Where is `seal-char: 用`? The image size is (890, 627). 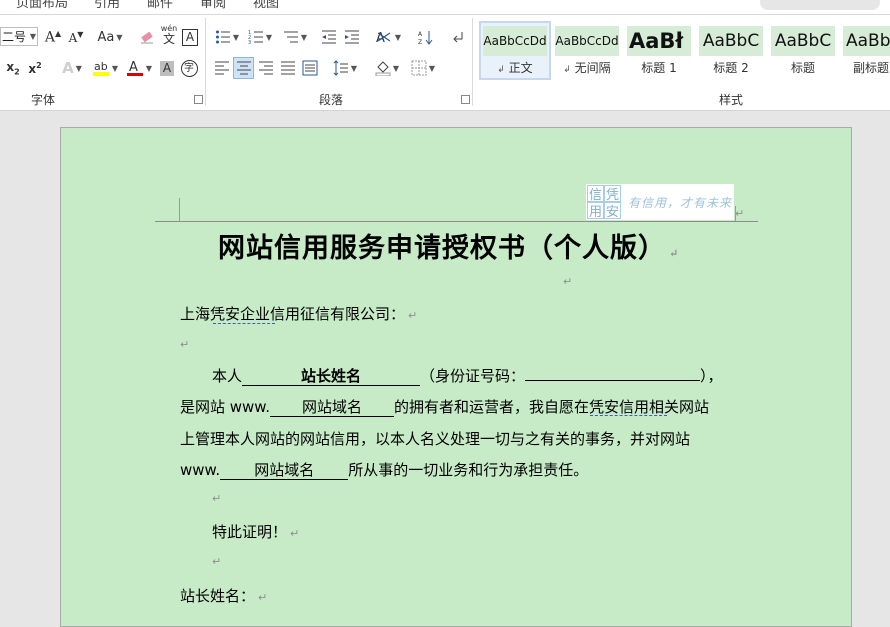
seal-char: 用 is located at coordinates (595, 211).